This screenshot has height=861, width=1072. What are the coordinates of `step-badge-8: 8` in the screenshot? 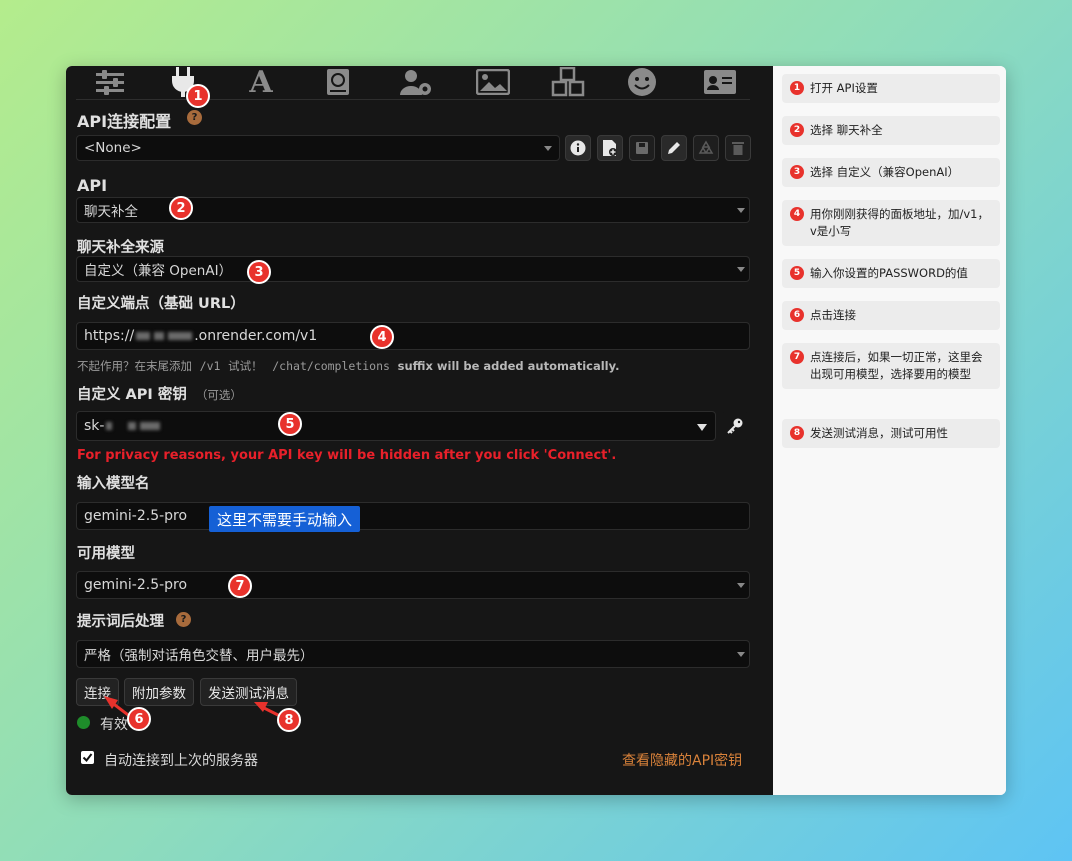 It's located at (289, 720).